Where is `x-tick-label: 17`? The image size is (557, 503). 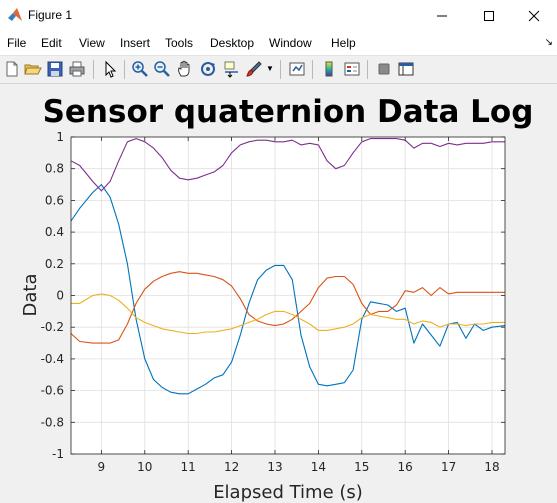 x-tick-label: 17 is located at coordinates (448, 467).